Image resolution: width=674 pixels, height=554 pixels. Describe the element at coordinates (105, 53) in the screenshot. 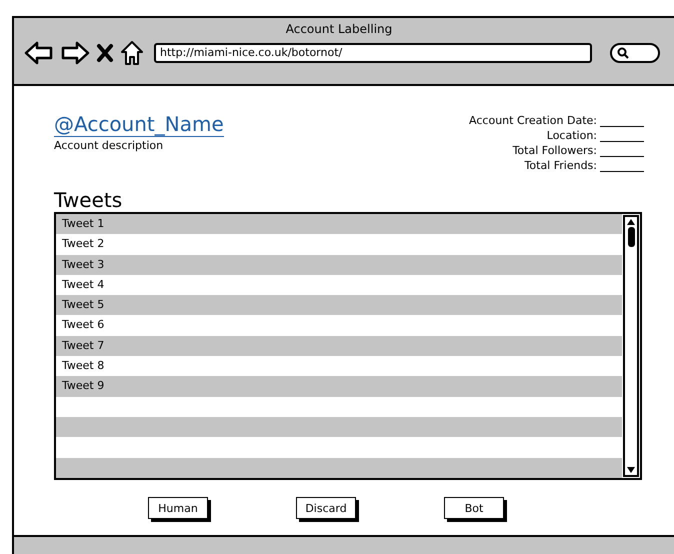

I see `close-icon` at that location.